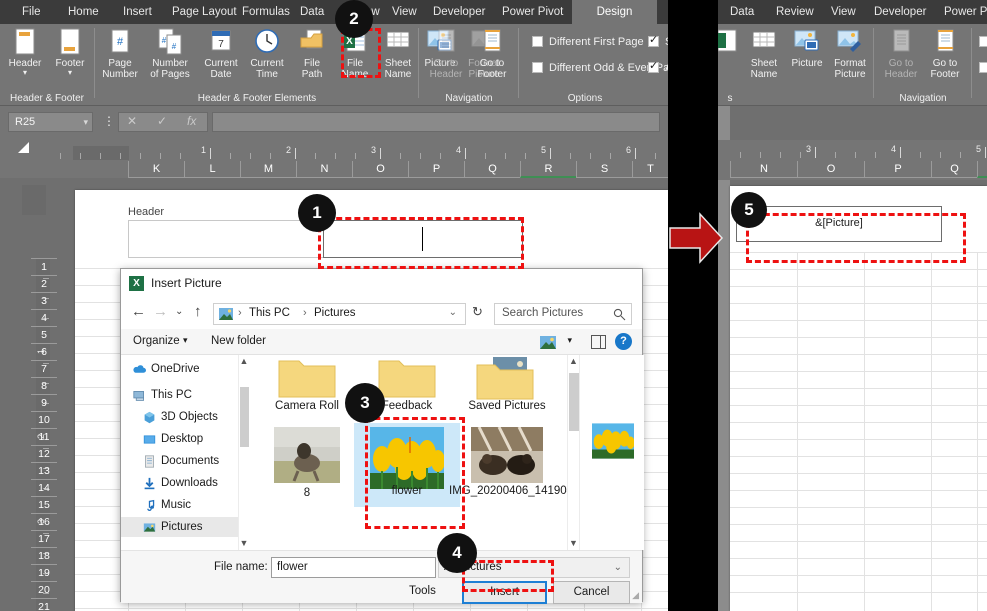 The image size is (987, 611). What do you see at coordinates (44, 301) in the screenshot?
I see `row-header-3: 3` at bounding box center [44, 301].